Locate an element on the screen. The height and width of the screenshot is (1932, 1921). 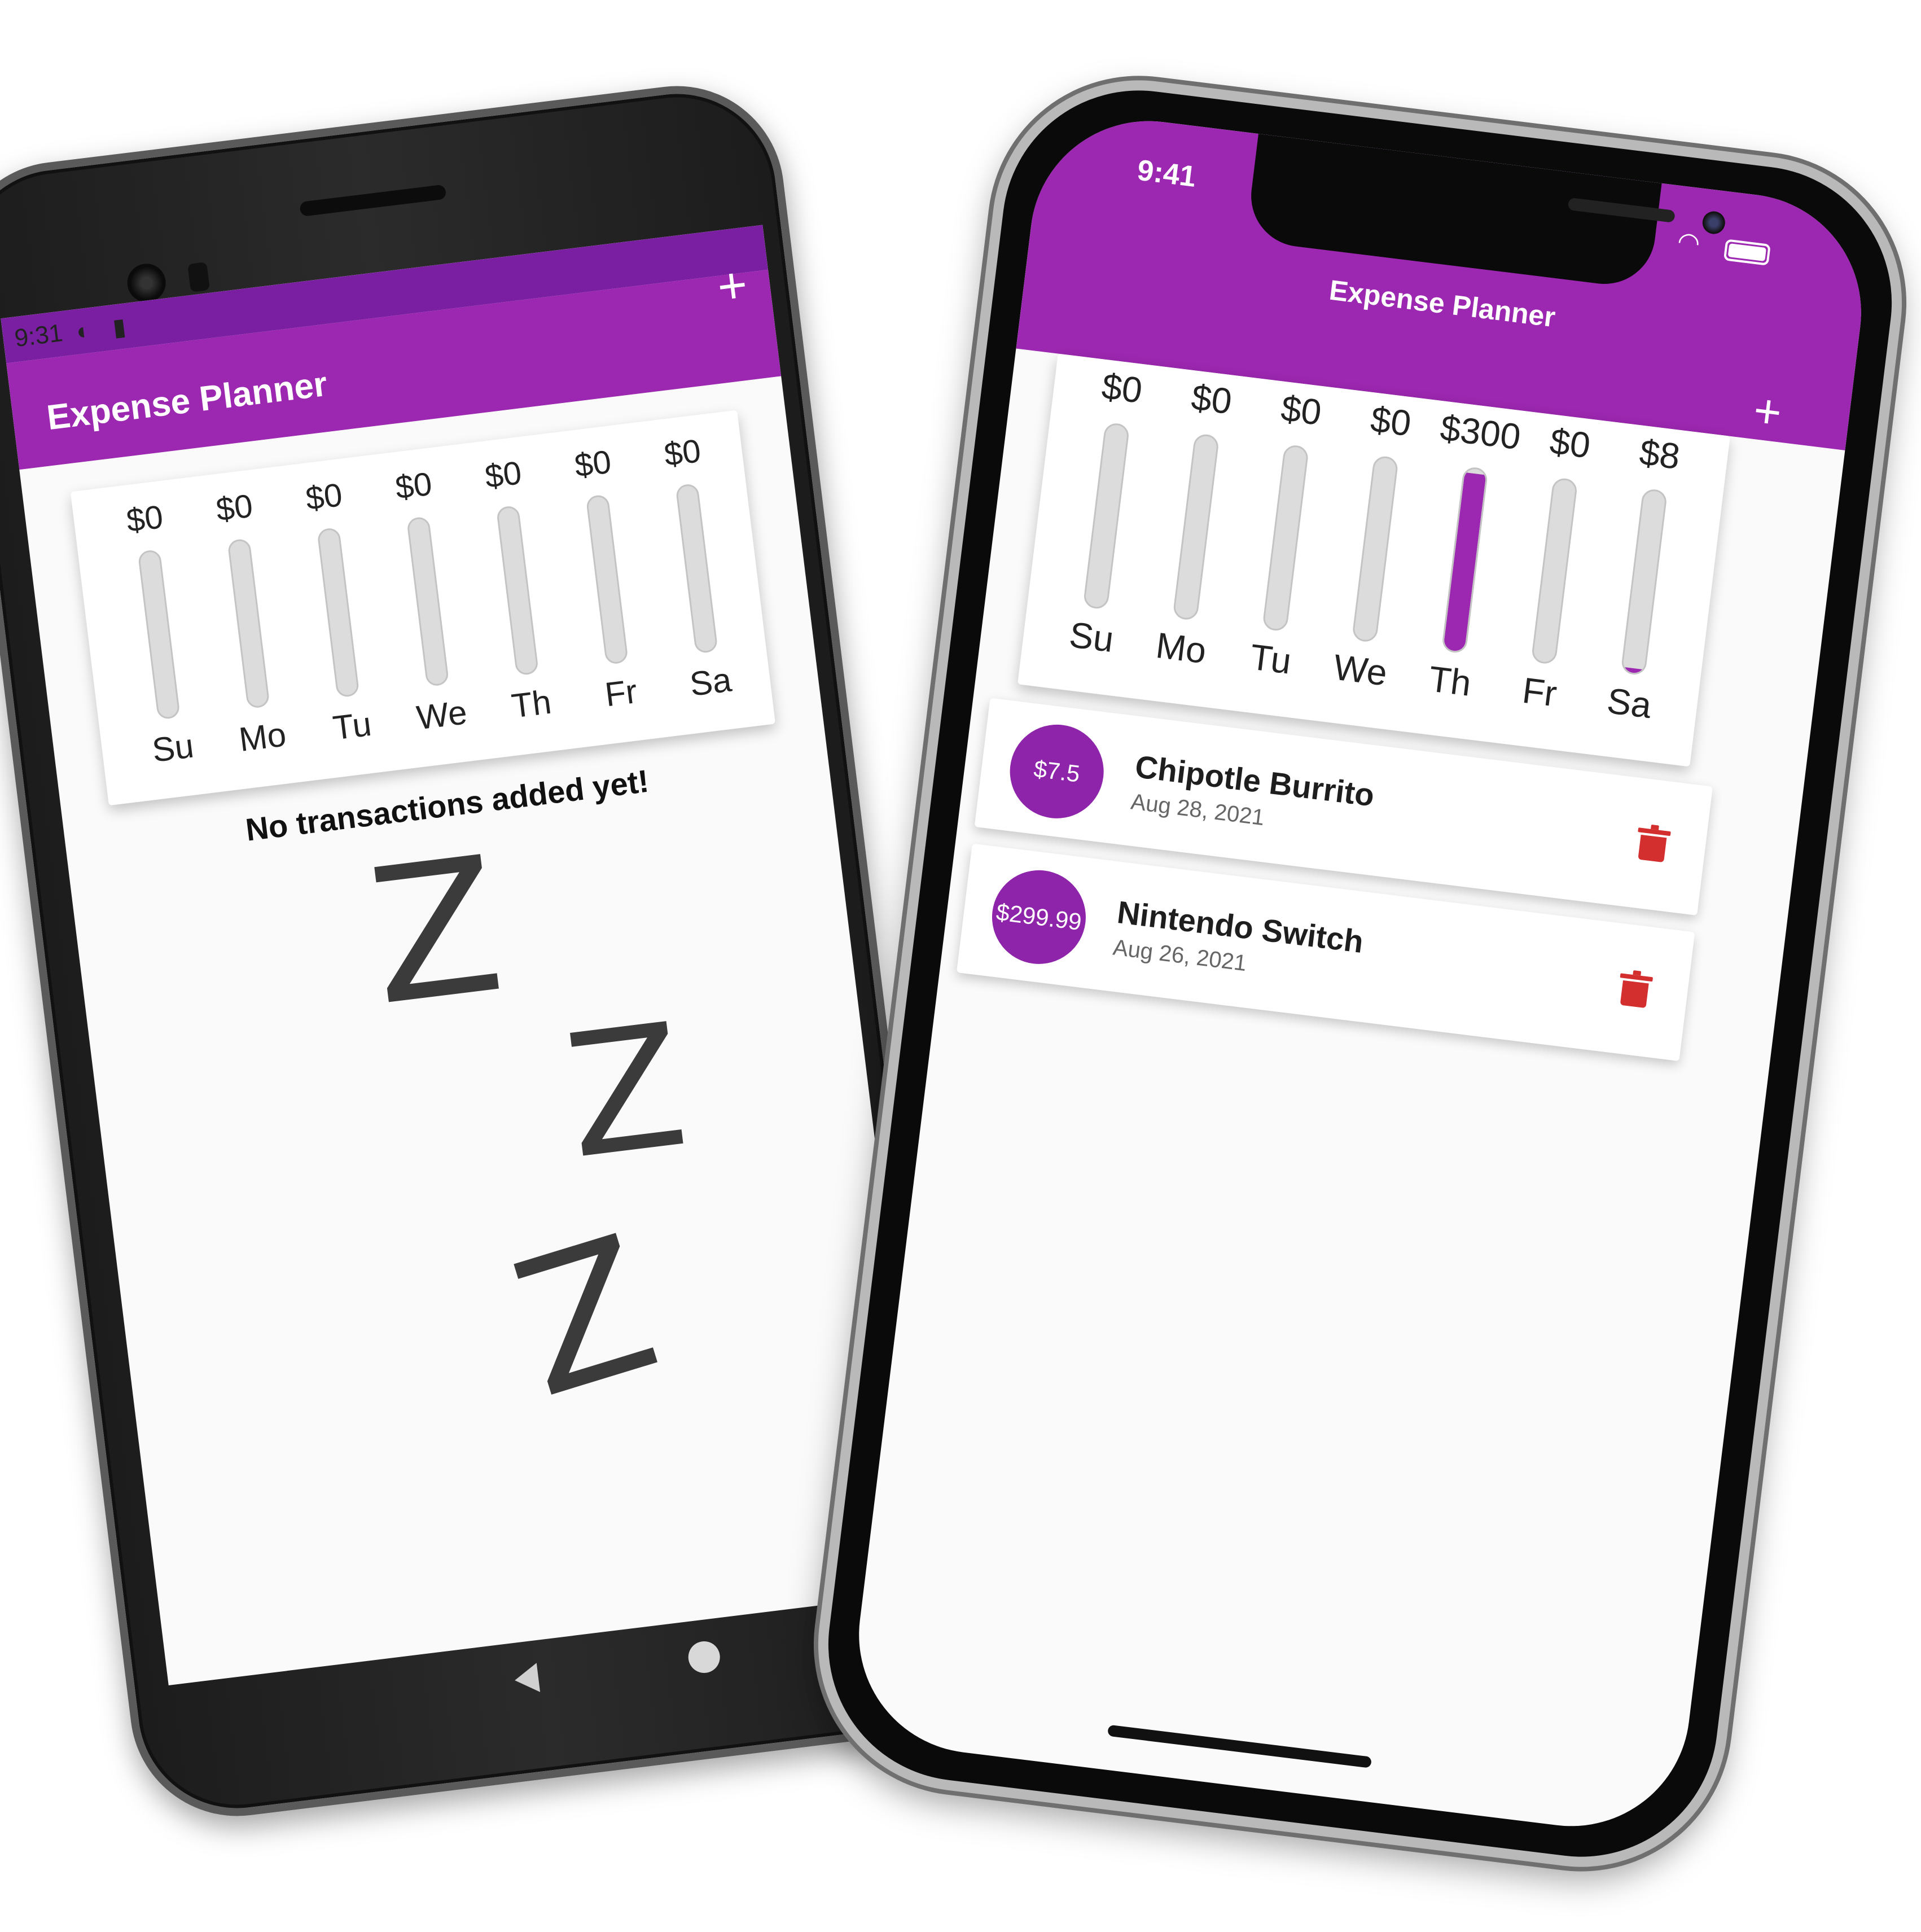
bar-amount-label: $300 is located at coordinates (1480, 432).